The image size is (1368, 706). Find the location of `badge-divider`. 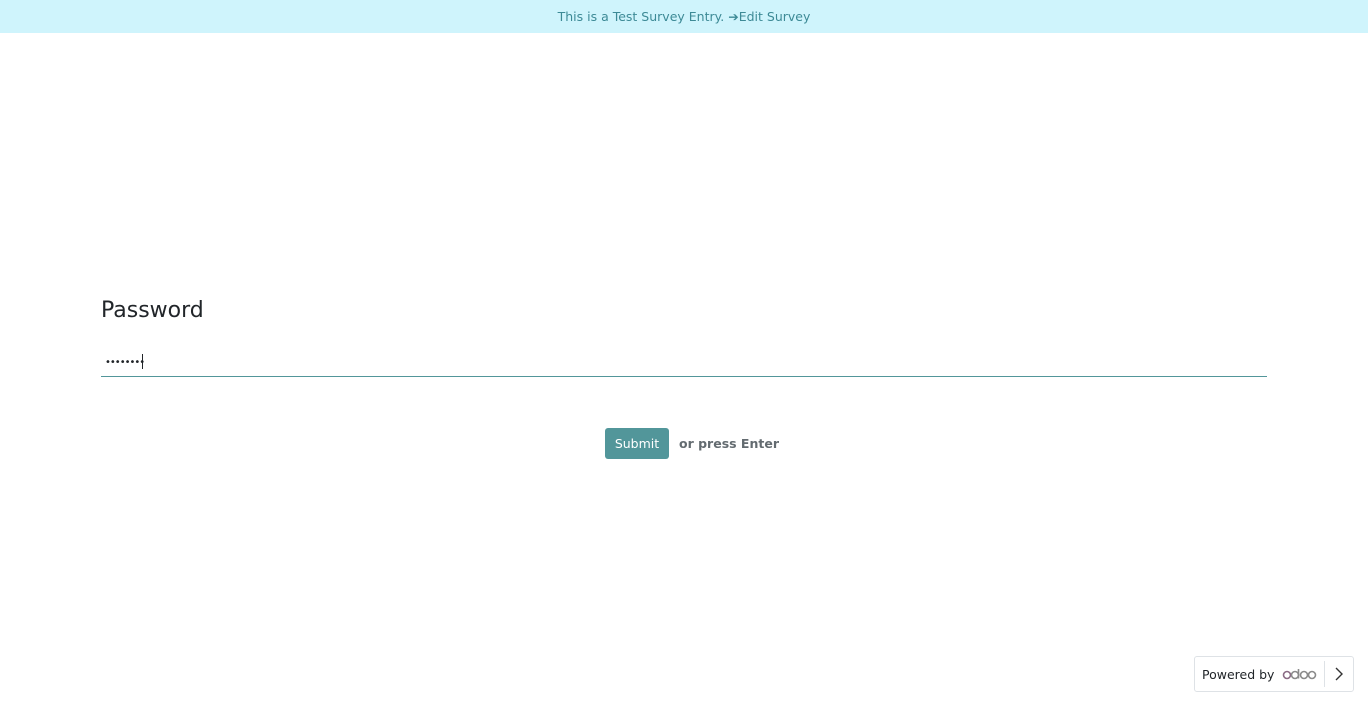

badge-divider is located at coordinates (1324, 674).